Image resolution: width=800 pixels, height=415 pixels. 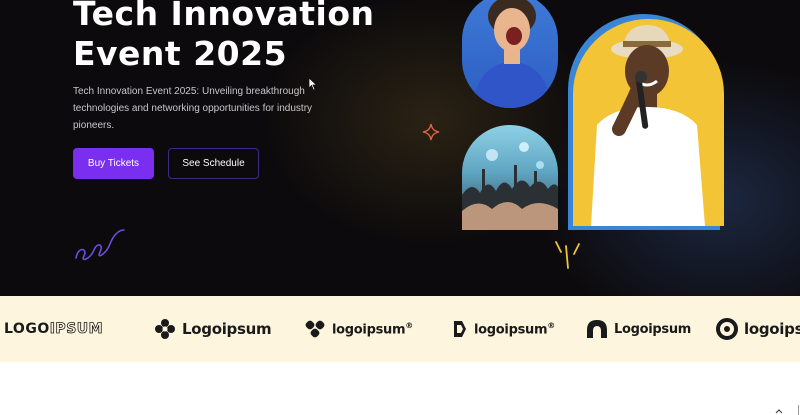 I want to click on squiggle-decoration-icon, so click(x=100, y=245).